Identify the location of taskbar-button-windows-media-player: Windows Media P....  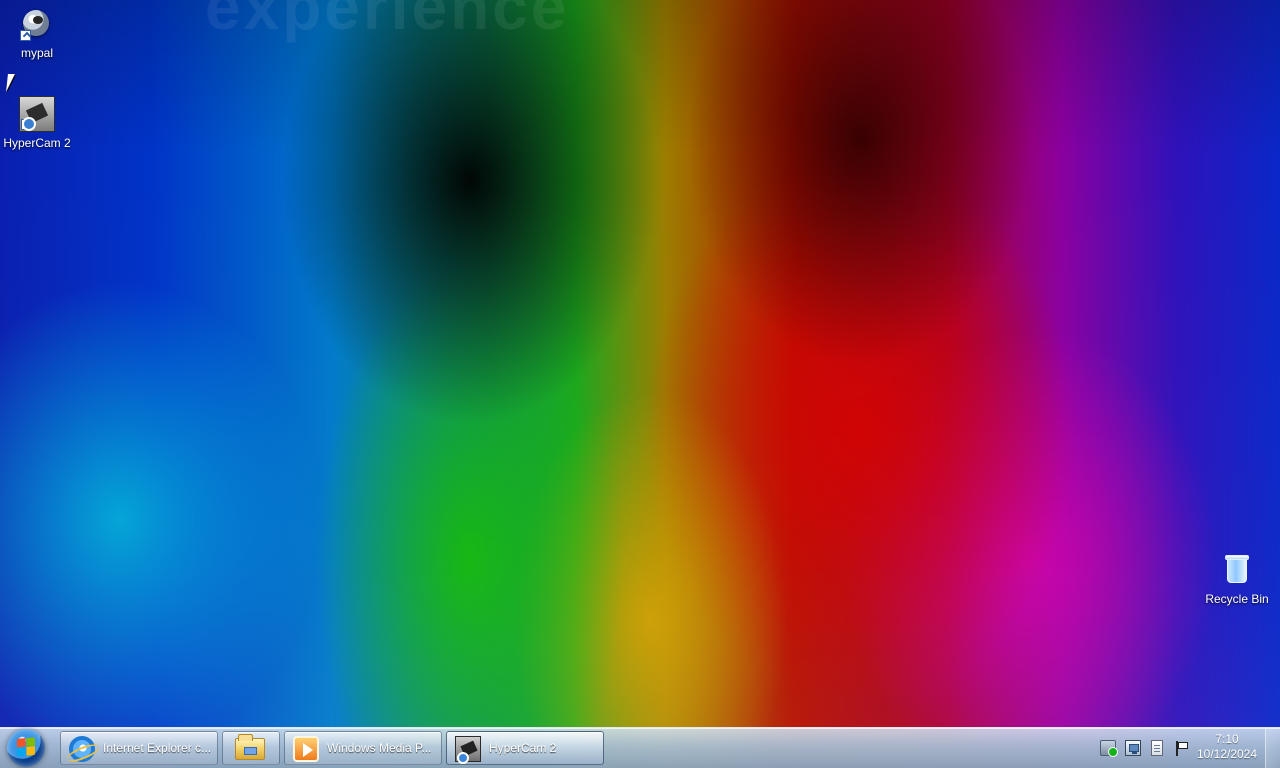
(363, 748).